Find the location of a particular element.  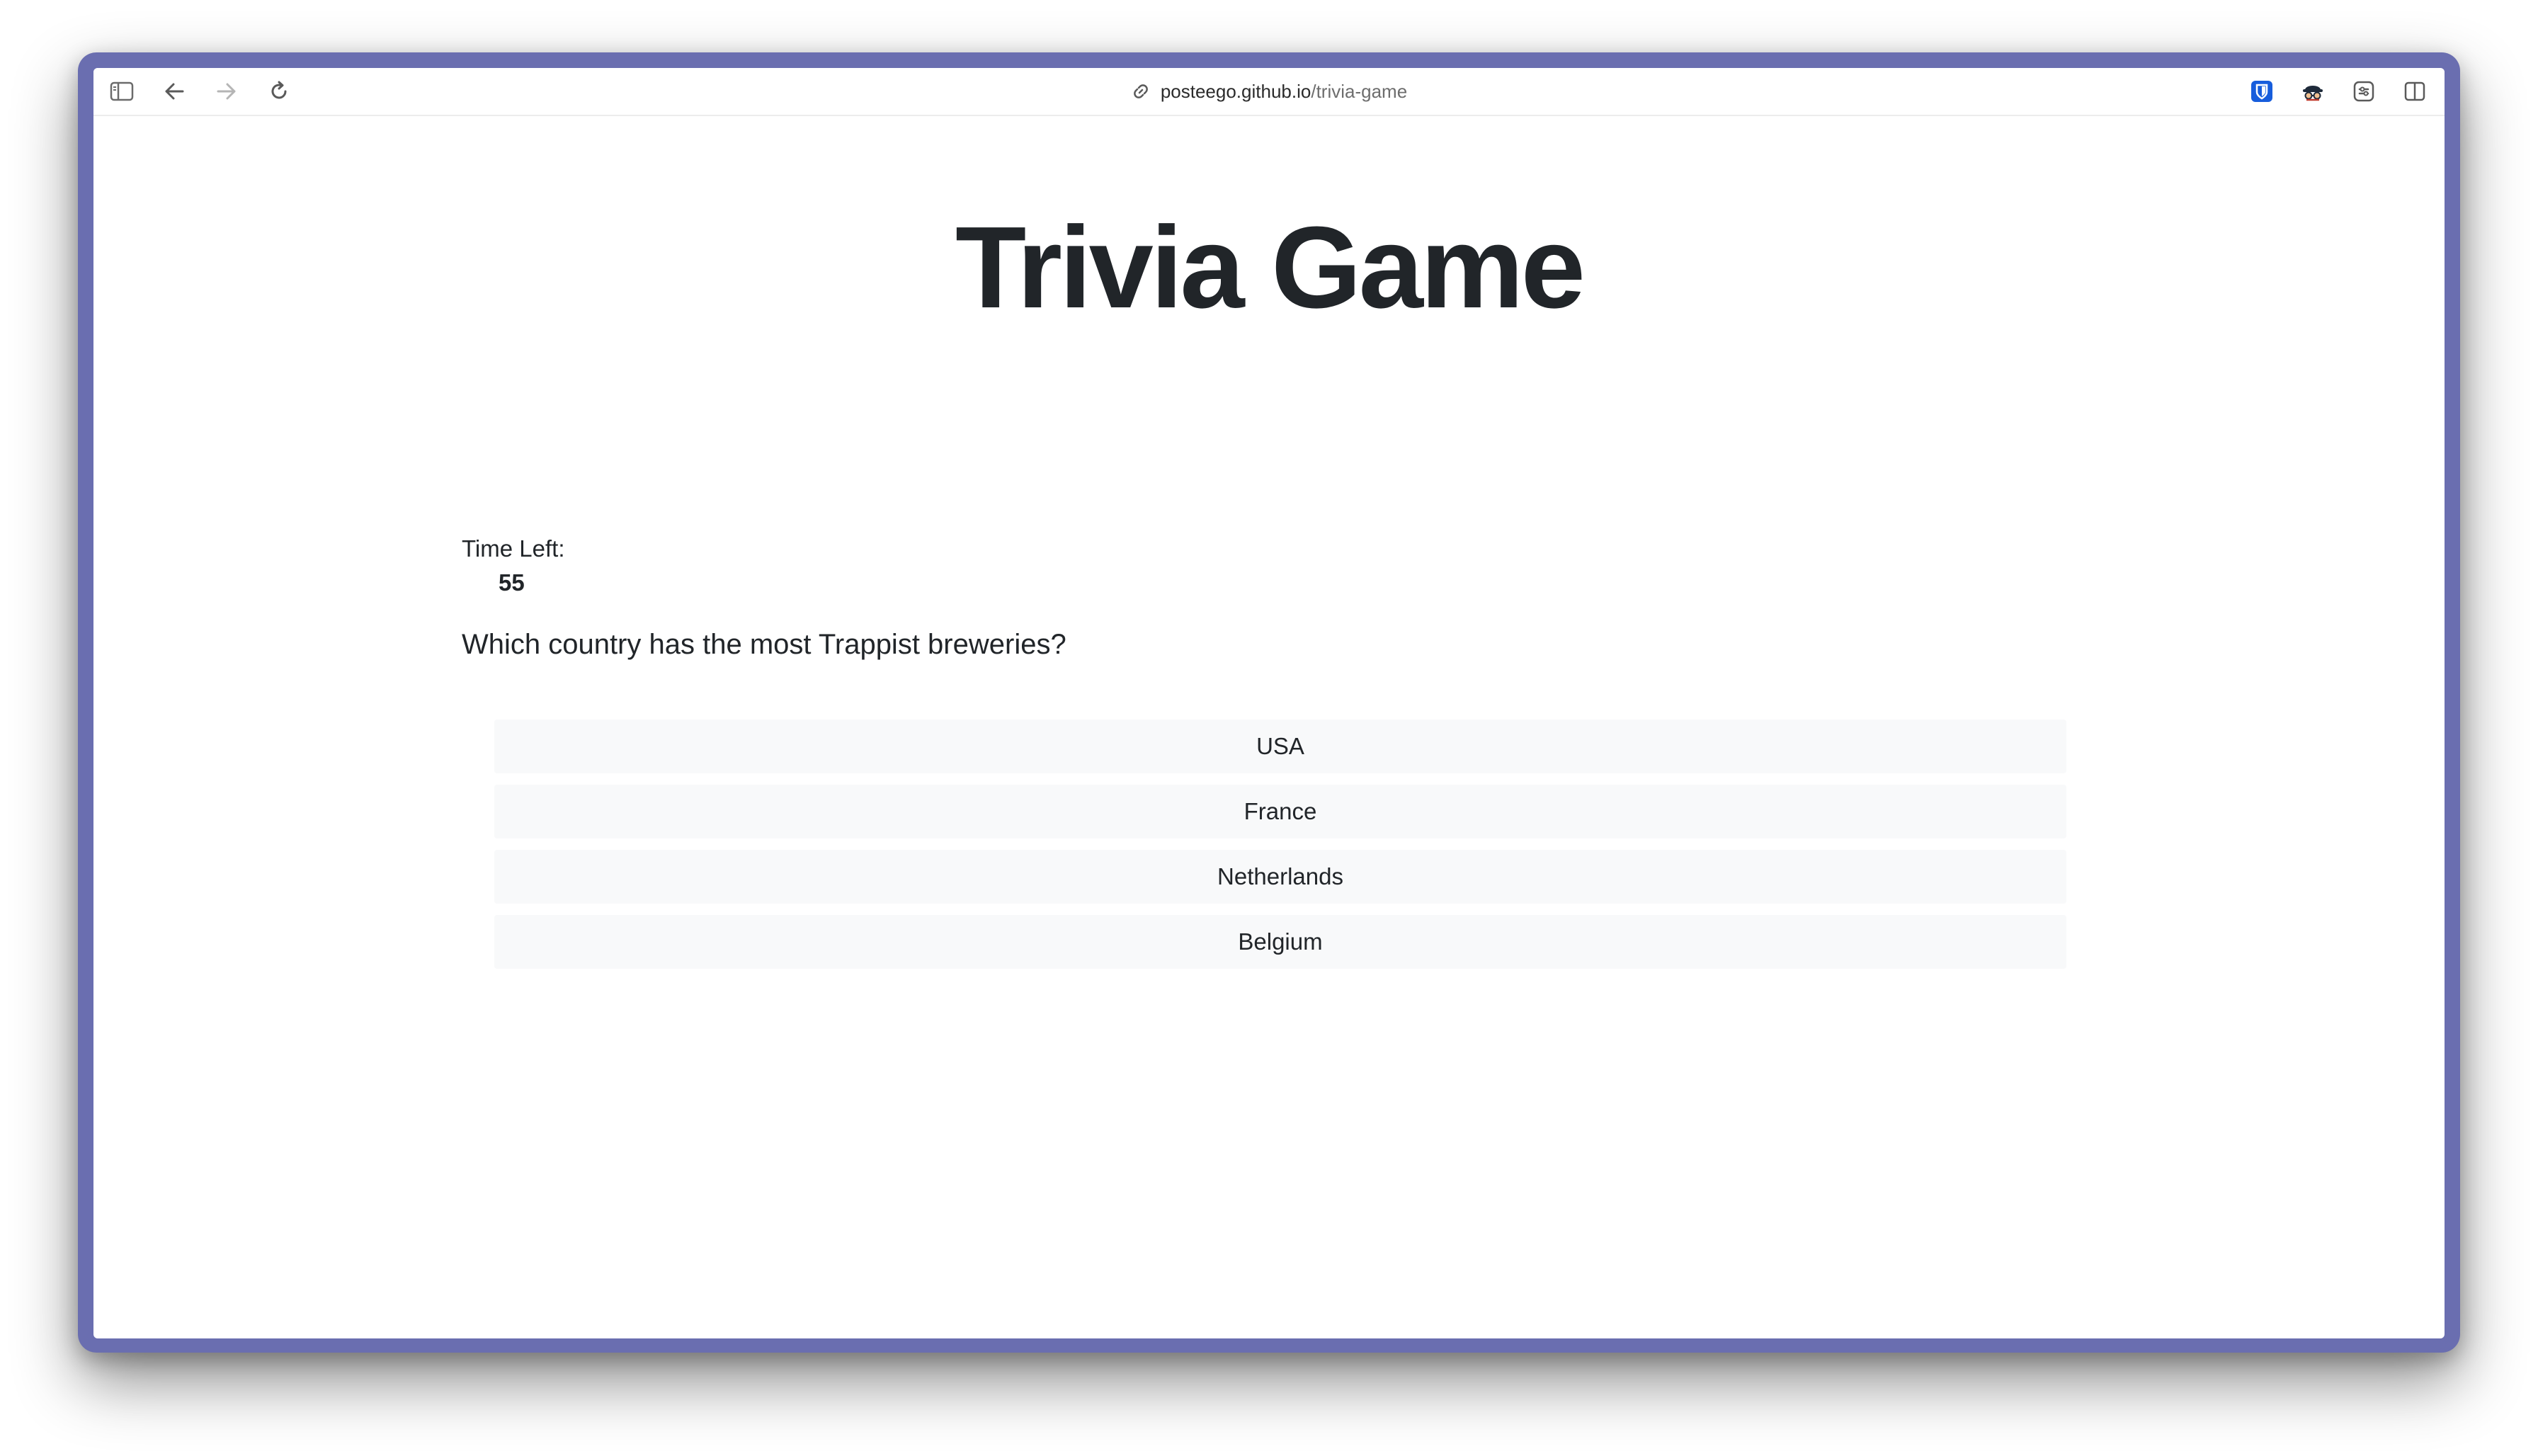

answer-button-france: France is located at coordinates (1280, 812).